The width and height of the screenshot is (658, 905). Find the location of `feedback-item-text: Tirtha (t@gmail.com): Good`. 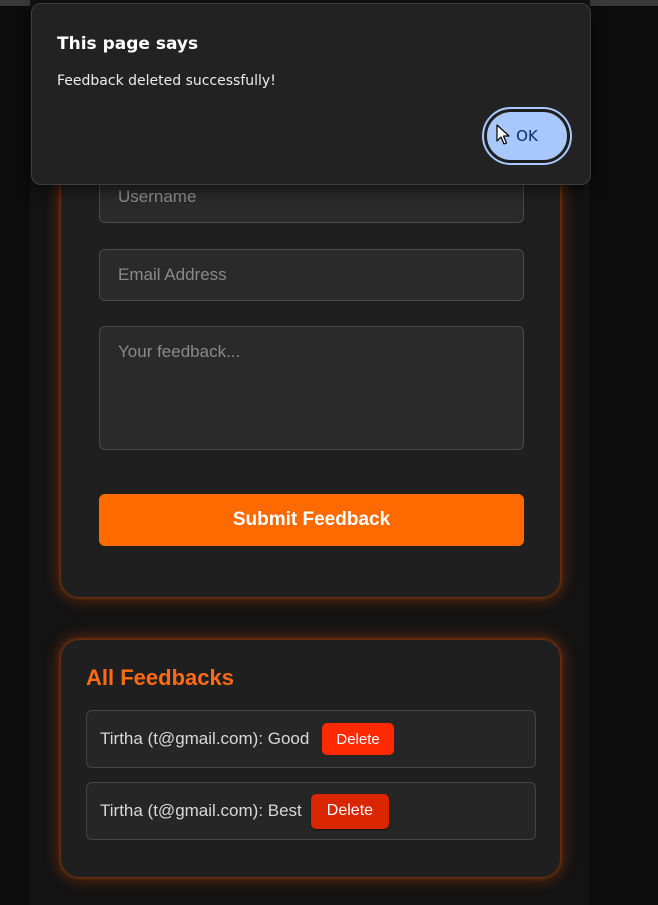

feedback-item-text: Tirtha (t@gmail.com): Good is located at coordinates (205, 738).